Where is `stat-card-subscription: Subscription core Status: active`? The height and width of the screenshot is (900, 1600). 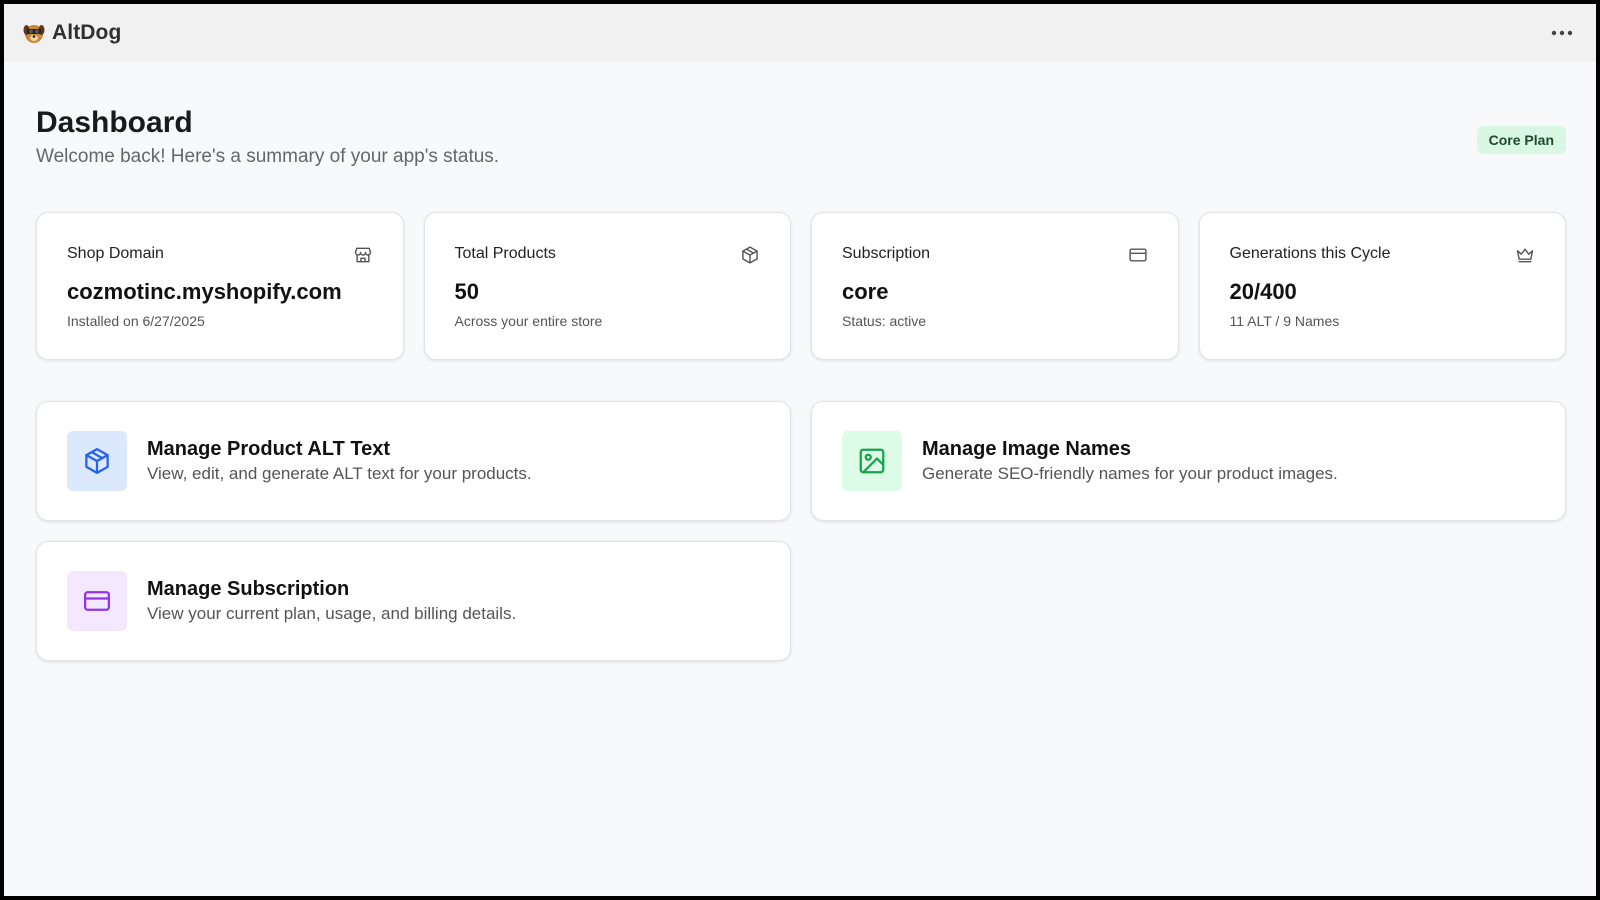
stat-card-subscription: Subscription core Status: active is located at coordinates (995, 286).